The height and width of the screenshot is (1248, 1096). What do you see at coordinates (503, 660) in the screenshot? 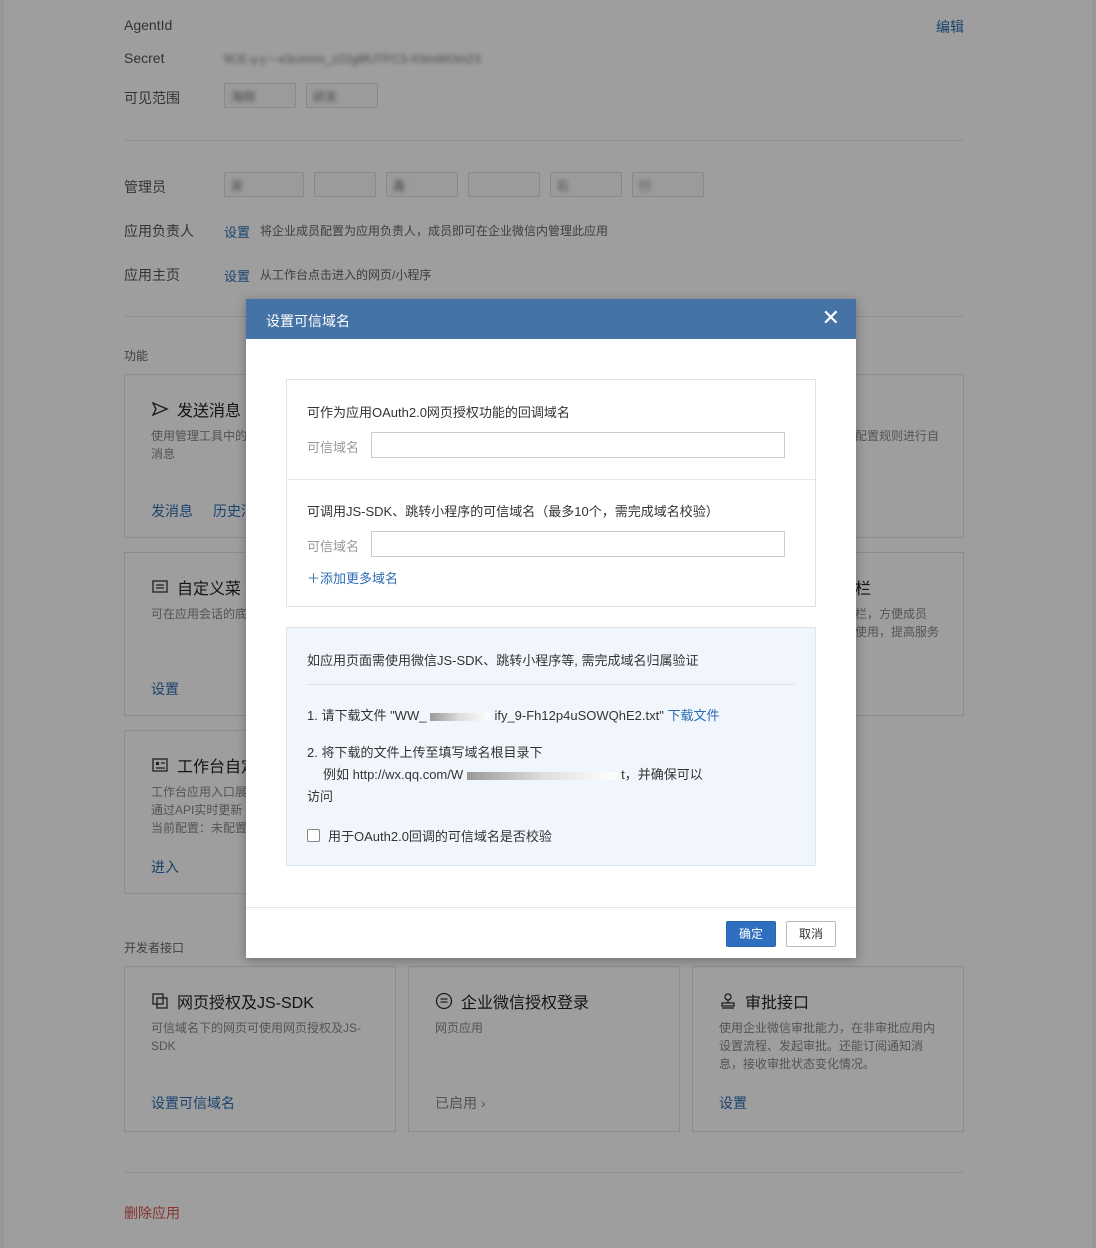
I see `verification-title: 如应用页面需使用微信JS-SDK、跳转小程序等, 需完成域名归属验证` at bounding box center [503, 660].